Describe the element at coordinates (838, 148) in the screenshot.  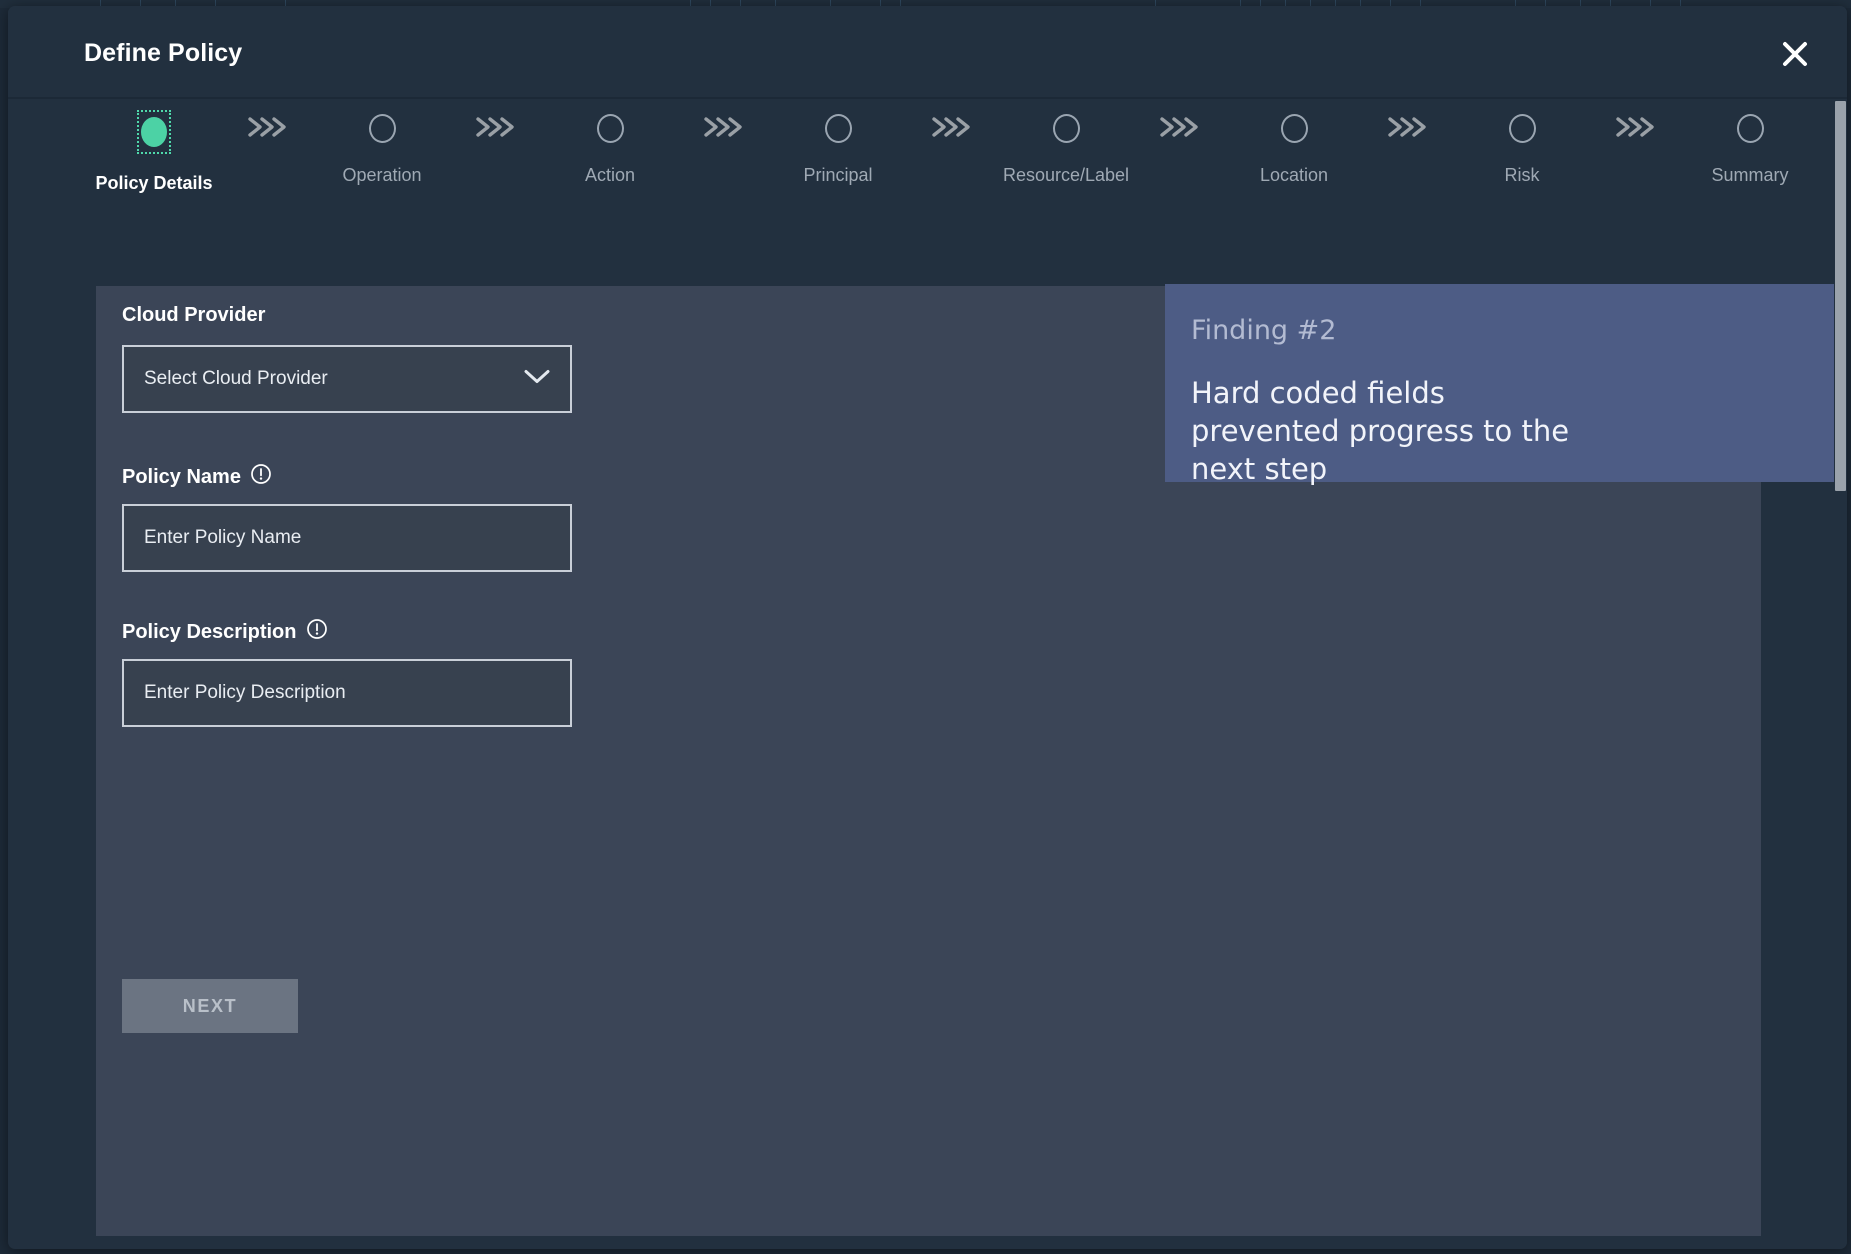
I see `step-principal: Principal` at that location.